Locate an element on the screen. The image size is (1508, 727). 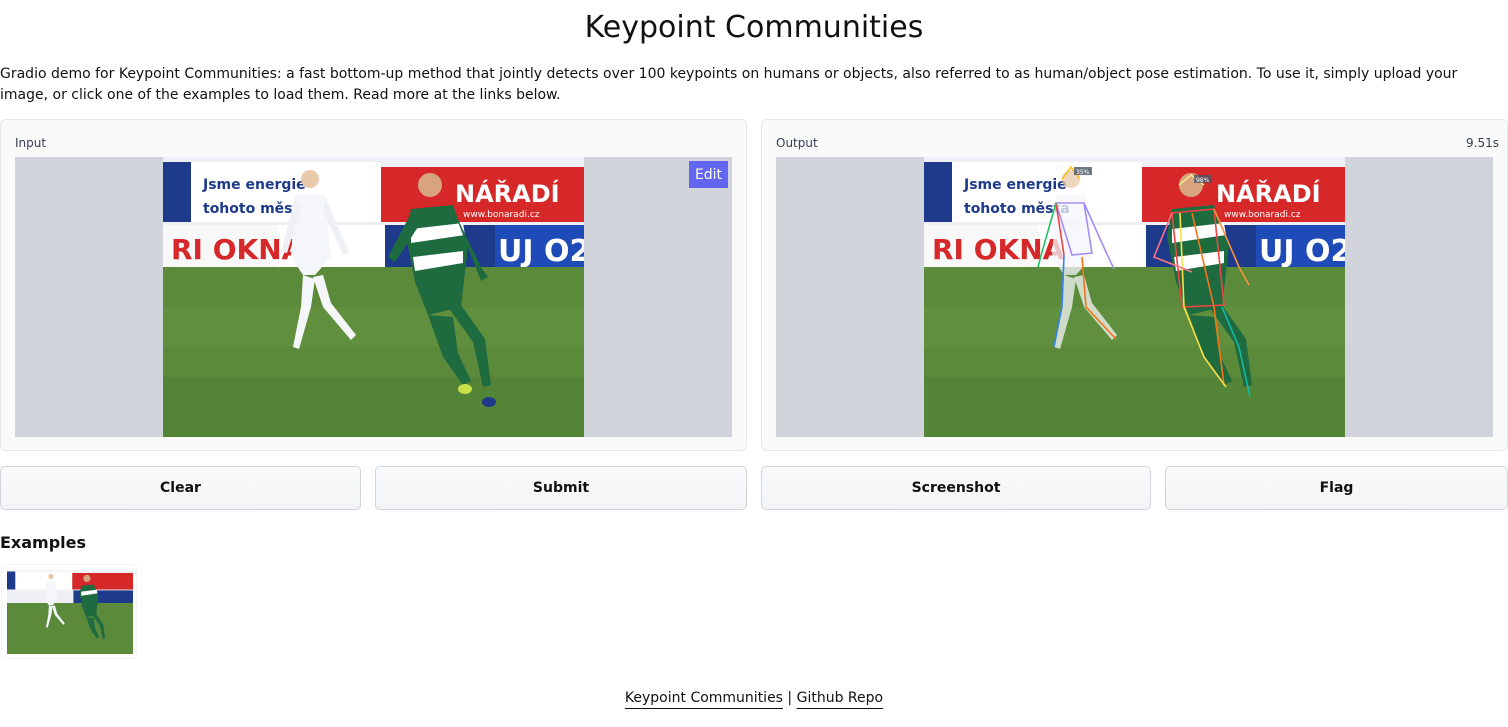
clear-button: Clear is located at coordinates (180, 488).